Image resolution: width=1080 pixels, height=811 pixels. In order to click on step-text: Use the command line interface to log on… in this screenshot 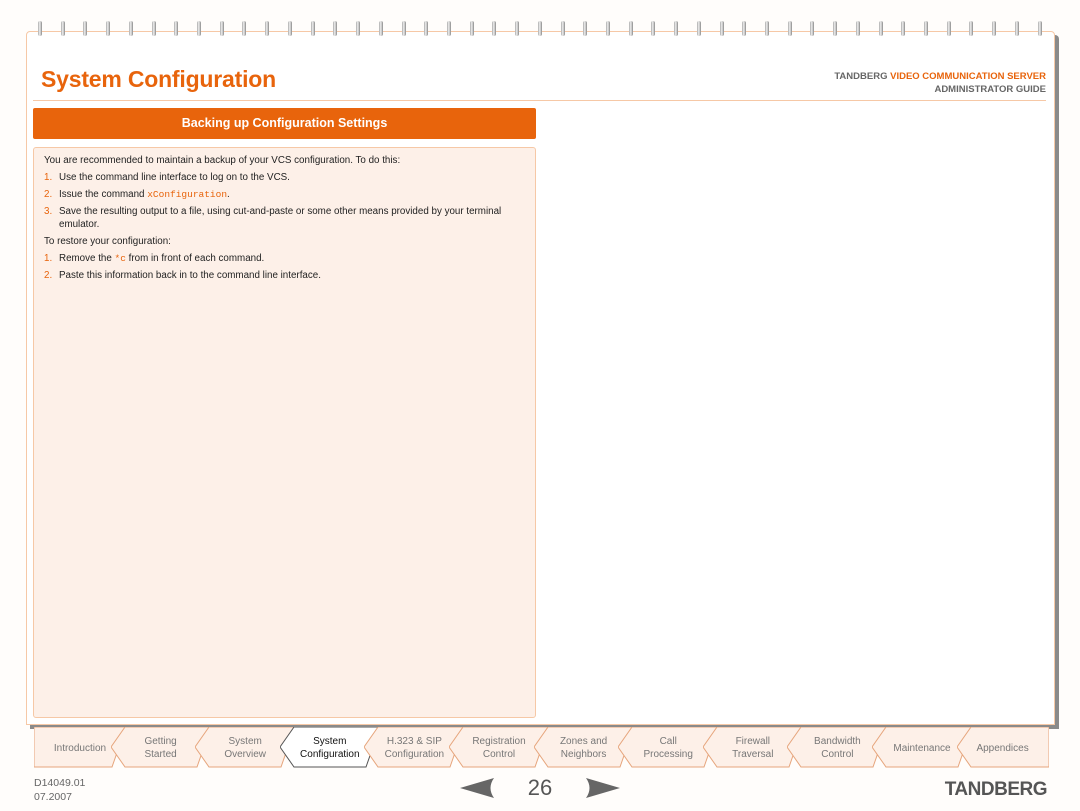, I will do `click(174, 177)`.